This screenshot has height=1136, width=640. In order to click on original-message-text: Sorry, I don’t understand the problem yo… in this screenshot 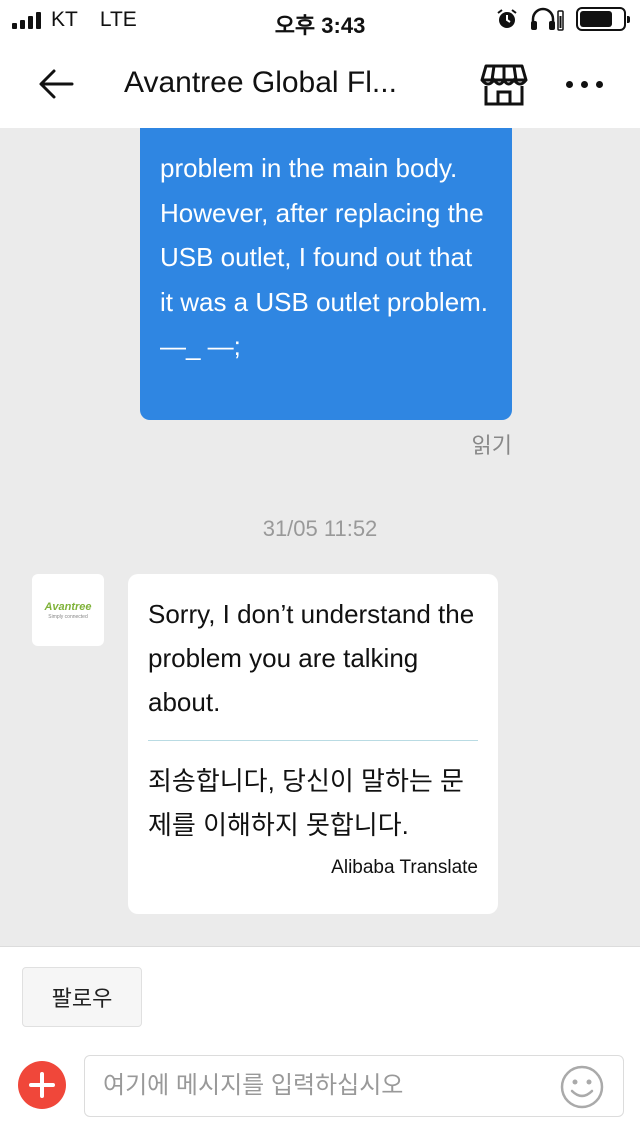, I will do `click(311, 658)`.